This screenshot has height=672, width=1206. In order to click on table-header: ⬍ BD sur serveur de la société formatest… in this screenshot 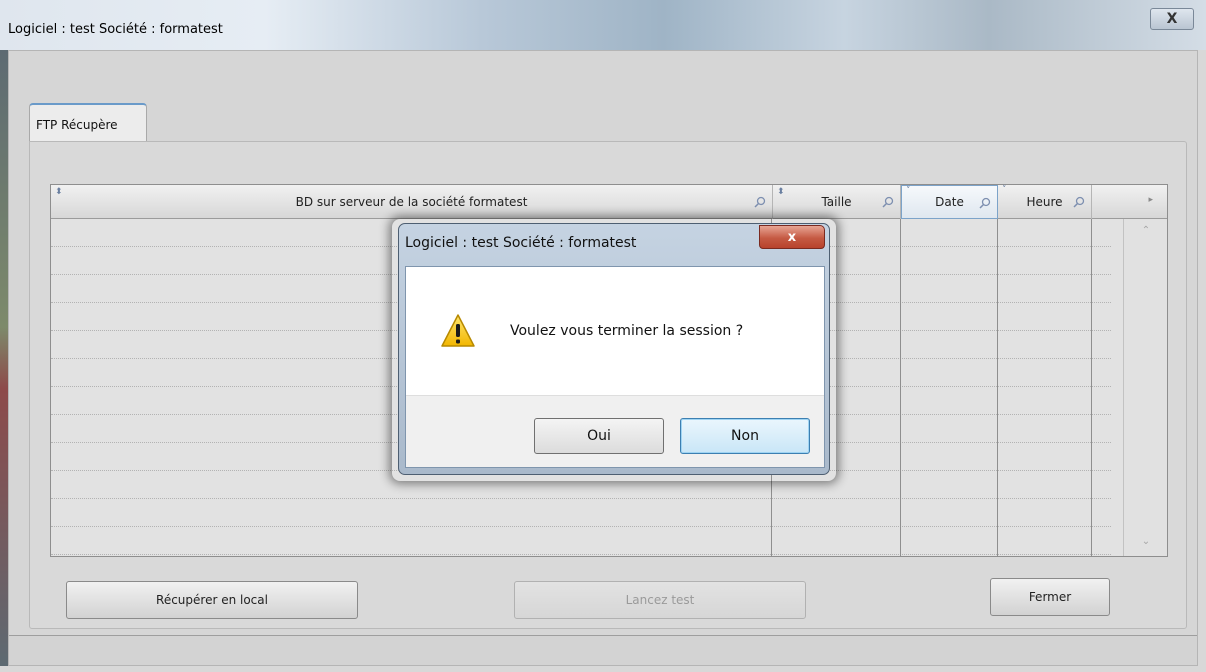, I will do `click(609, 202)`.